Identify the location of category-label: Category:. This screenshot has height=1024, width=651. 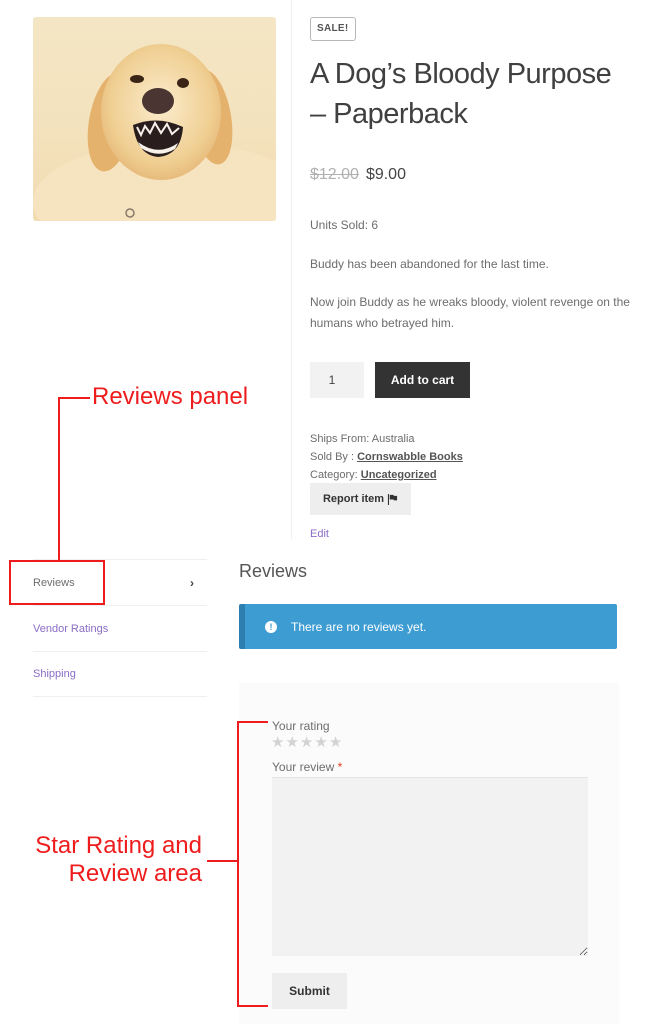
(335, 475).